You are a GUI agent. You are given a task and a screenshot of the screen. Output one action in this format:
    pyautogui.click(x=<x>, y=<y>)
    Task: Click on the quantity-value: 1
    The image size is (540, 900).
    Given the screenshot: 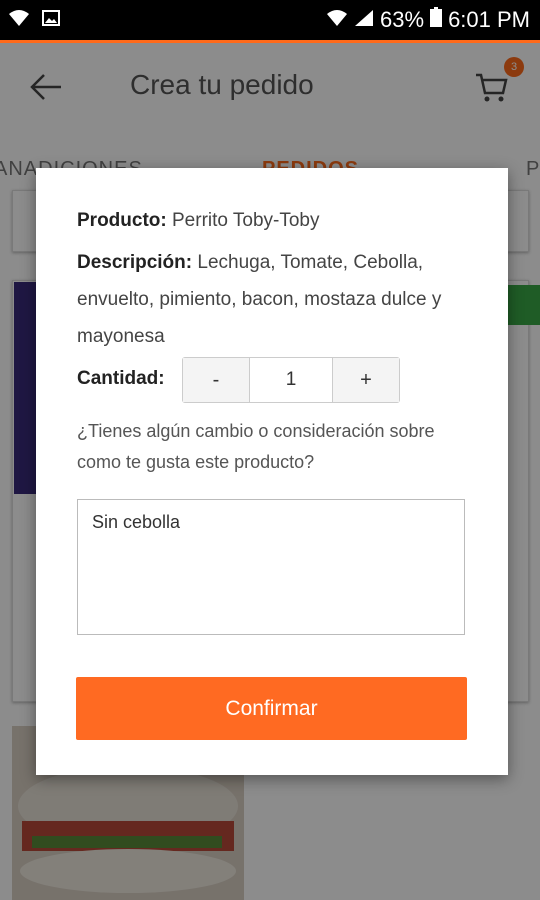 What is the action you would take?
    pyautogui.click(x=291, y=380)
    